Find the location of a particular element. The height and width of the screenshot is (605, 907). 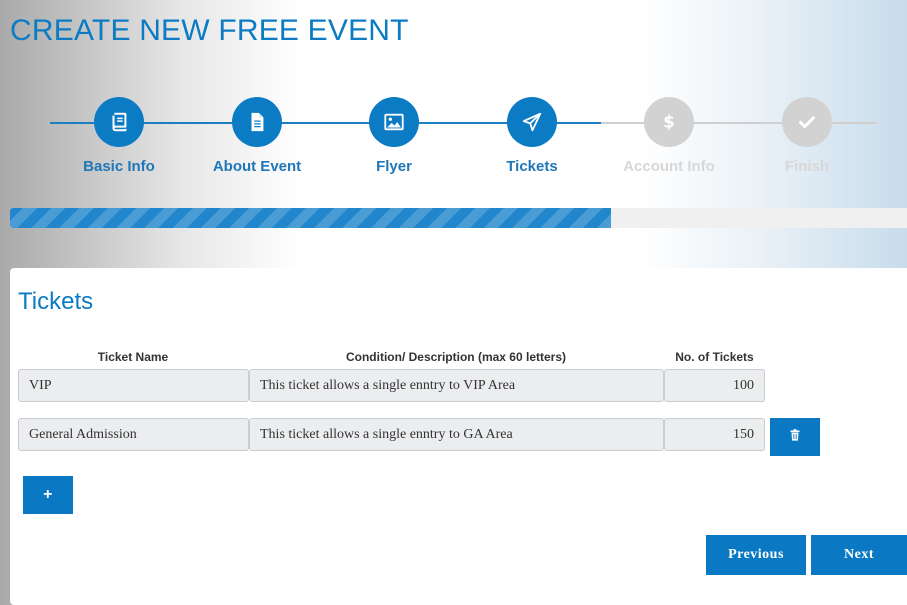

column-header-description: Condition/ Description (max 60 letters) is located at coordinates (456, 357).